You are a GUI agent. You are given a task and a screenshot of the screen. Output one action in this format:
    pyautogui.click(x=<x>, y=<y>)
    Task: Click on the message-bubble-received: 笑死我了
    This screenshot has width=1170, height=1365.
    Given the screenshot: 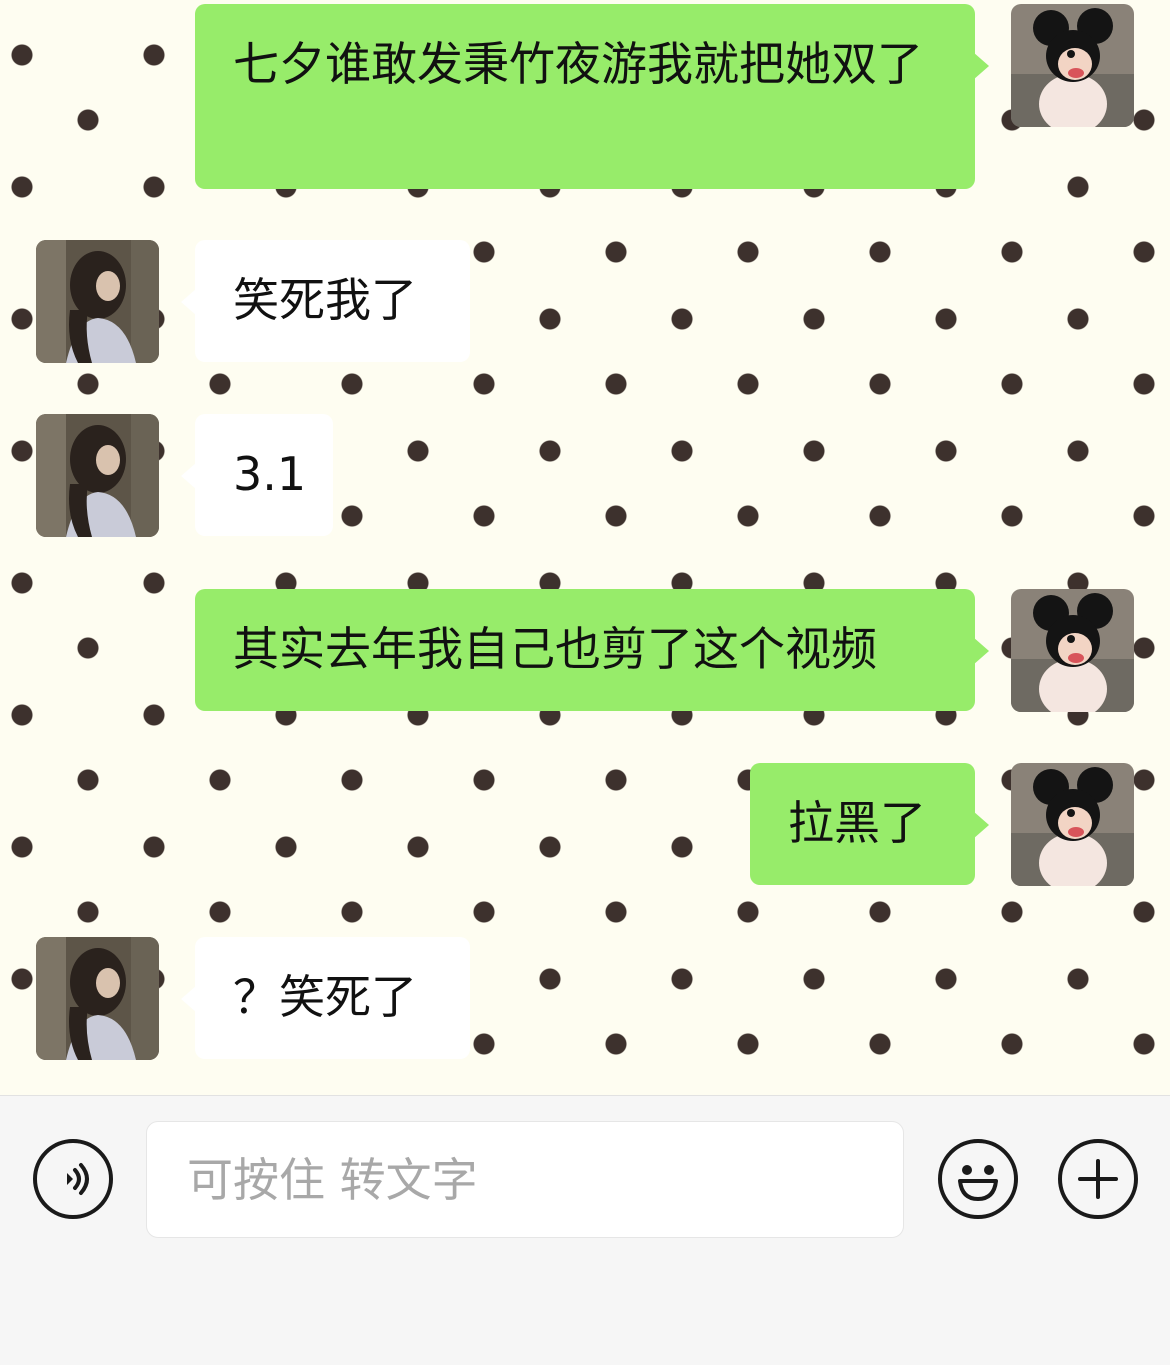 What is the action you would take?
    pyautogui.click(x=325, y=301)
    